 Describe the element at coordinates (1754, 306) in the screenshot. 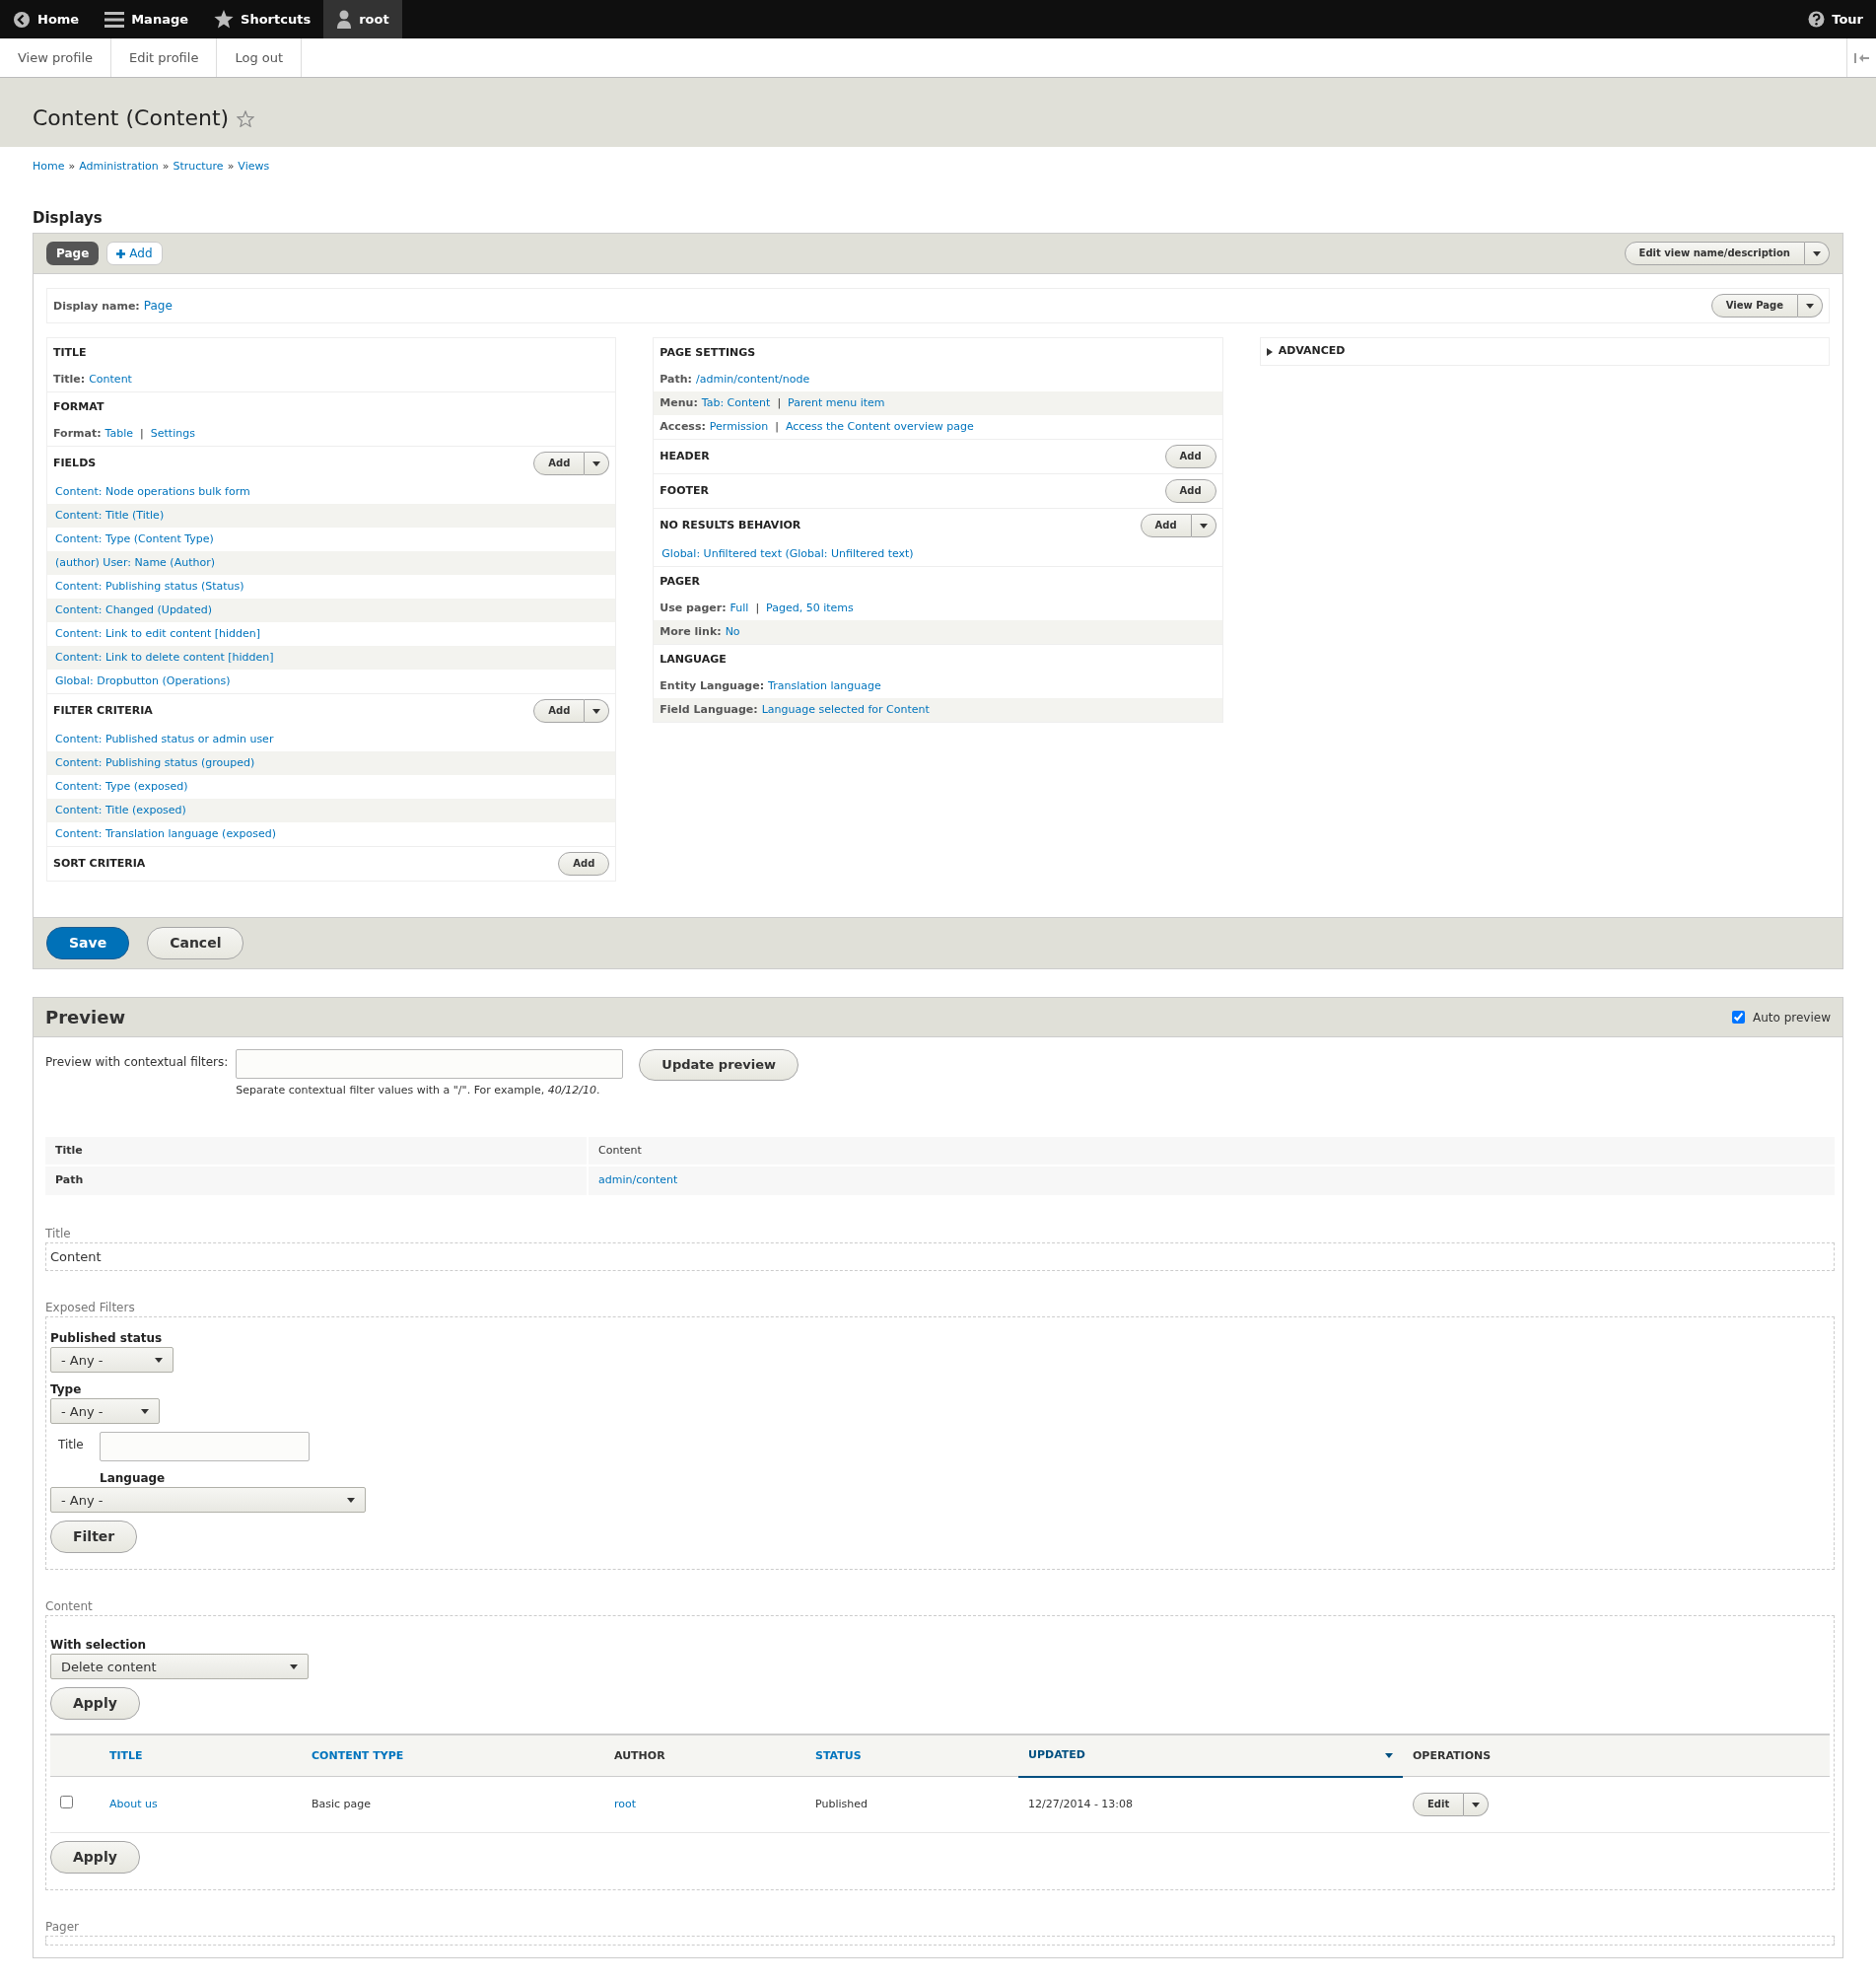

I see `view-page-button: View Page` at that location.